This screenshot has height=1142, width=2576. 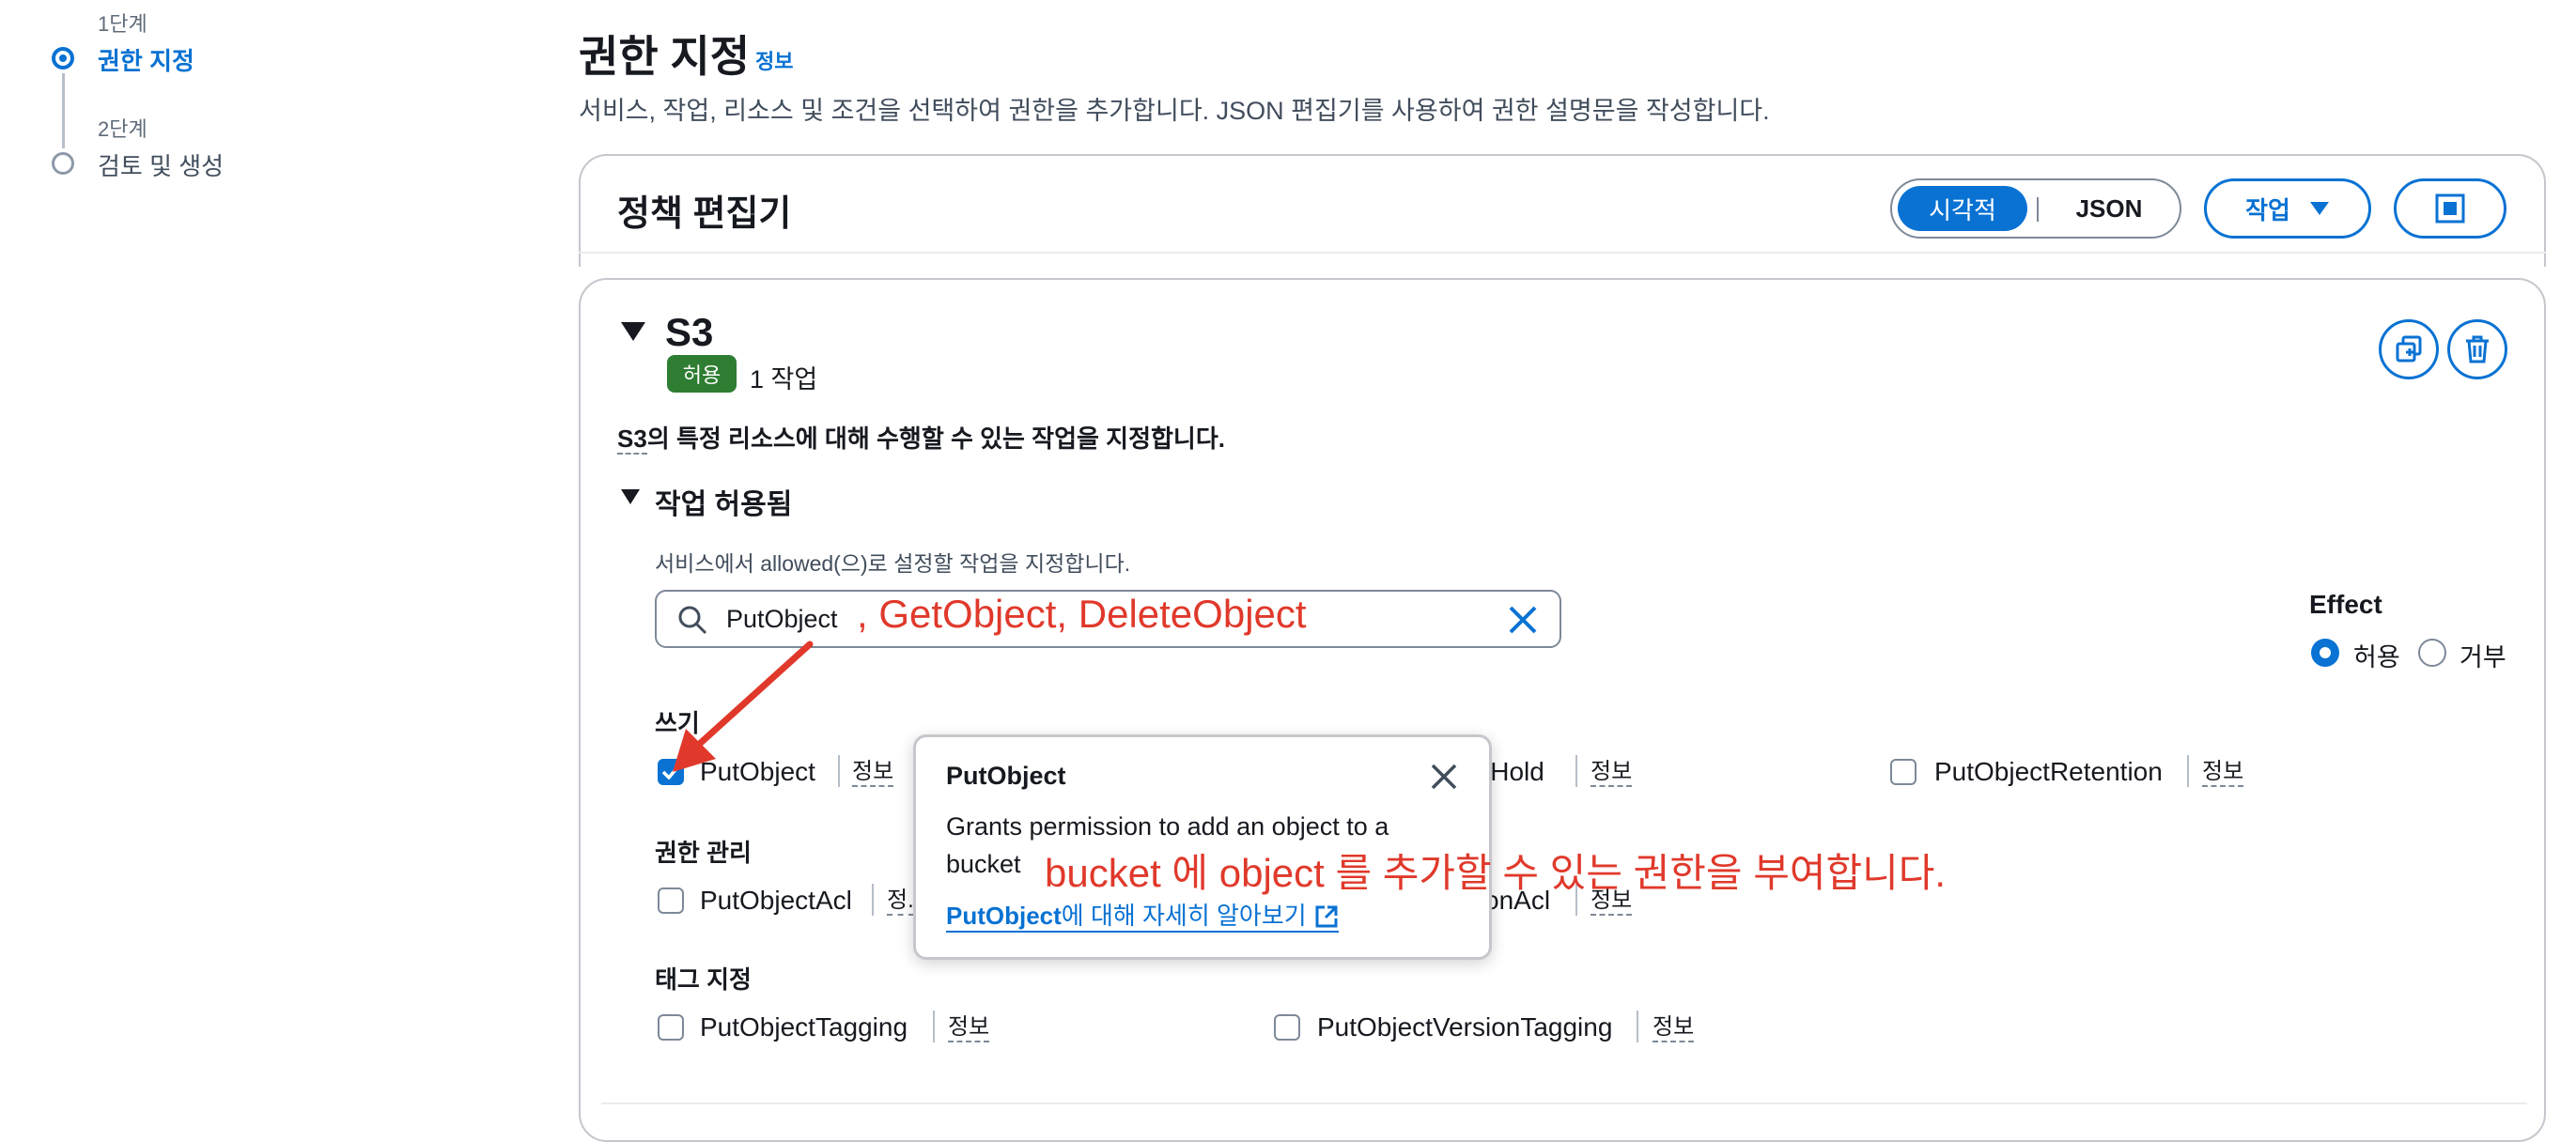 What do you see at coordinates (692, 620) in the screenshot?
I see `search-icon` at bounding box center [692, 620].